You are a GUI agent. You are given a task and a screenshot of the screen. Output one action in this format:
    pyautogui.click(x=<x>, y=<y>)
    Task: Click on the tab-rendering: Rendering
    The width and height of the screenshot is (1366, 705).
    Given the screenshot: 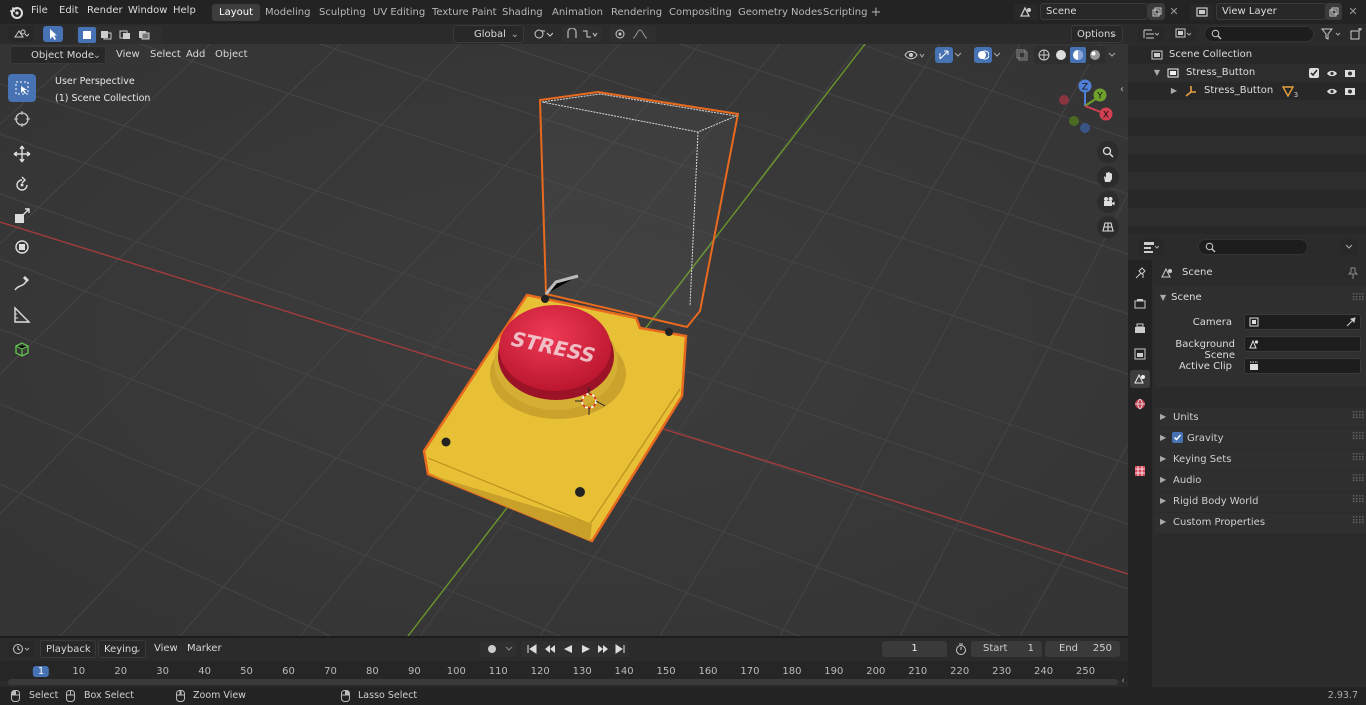 What is the action you would take?
    pyautogui.click(x=636, y=12)
    